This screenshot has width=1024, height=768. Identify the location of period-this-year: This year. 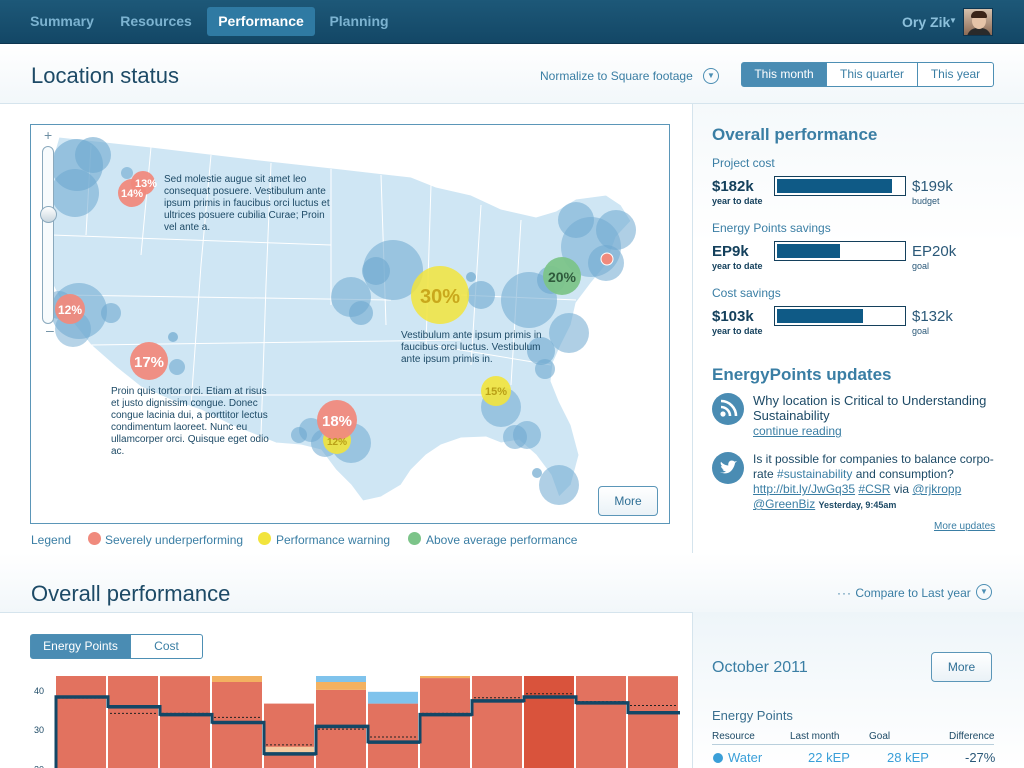
(955, 74).